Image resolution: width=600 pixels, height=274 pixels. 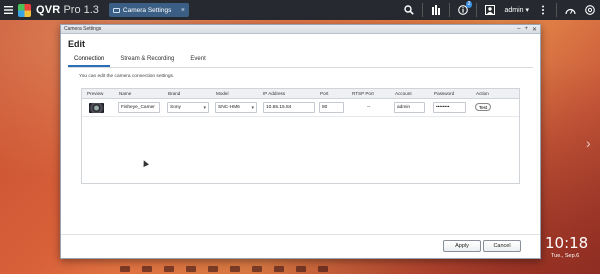 I want to click on cancel-button: Cancel, so click(x=502, y=246).